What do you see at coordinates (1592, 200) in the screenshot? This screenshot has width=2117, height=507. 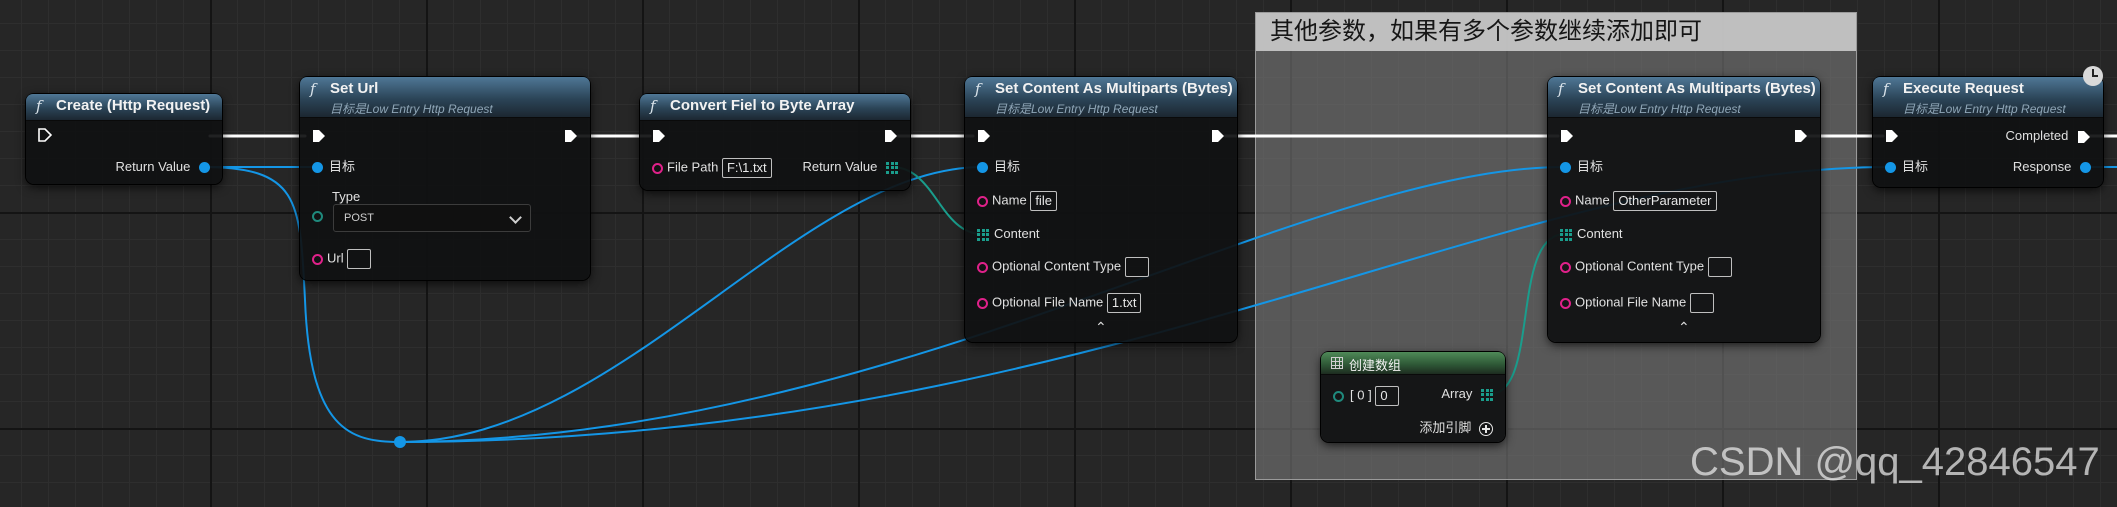 I see `pin-label: Name` at bounding box center [1592, 200].